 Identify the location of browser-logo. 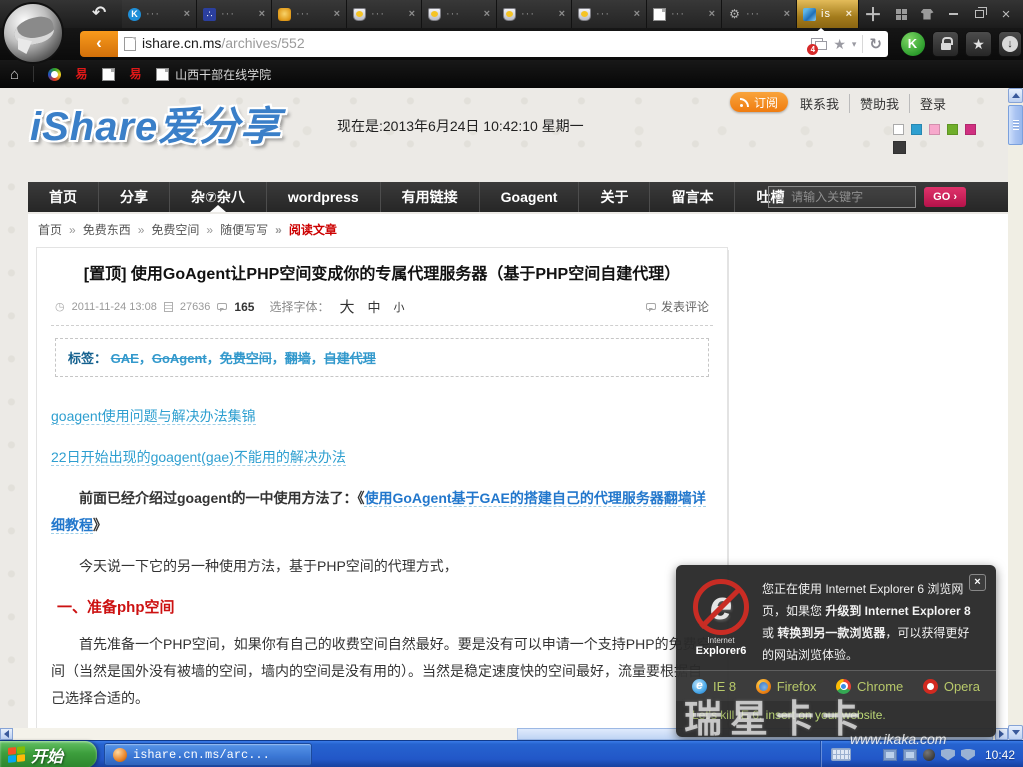
(33, 33).